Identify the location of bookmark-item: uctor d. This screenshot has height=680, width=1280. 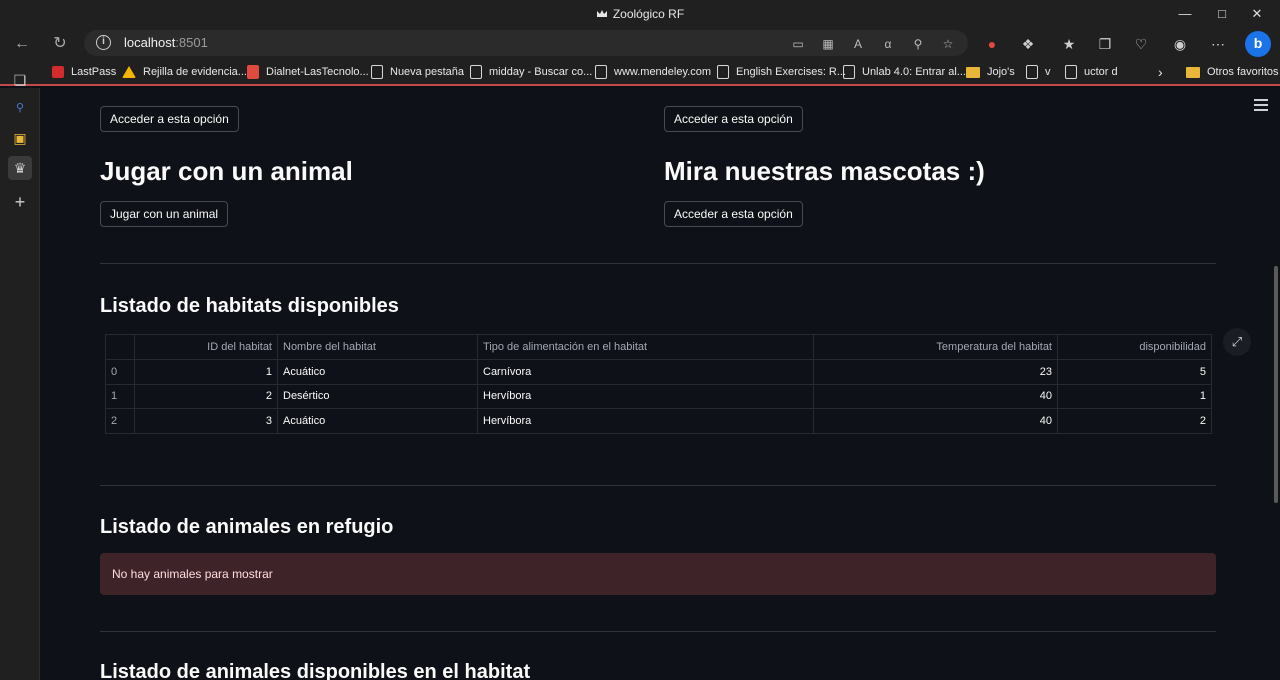
(1091, 72).